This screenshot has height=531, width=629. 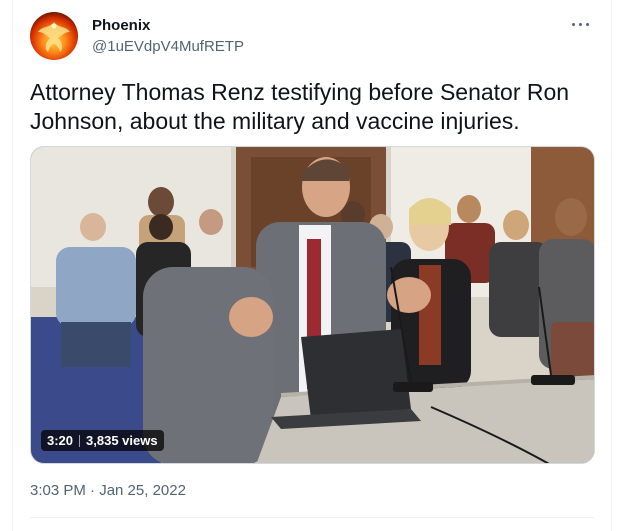 I want to click on tweet-header: Phoenix @1uEVdpV4MufRETP, so click(x=314, y=38).